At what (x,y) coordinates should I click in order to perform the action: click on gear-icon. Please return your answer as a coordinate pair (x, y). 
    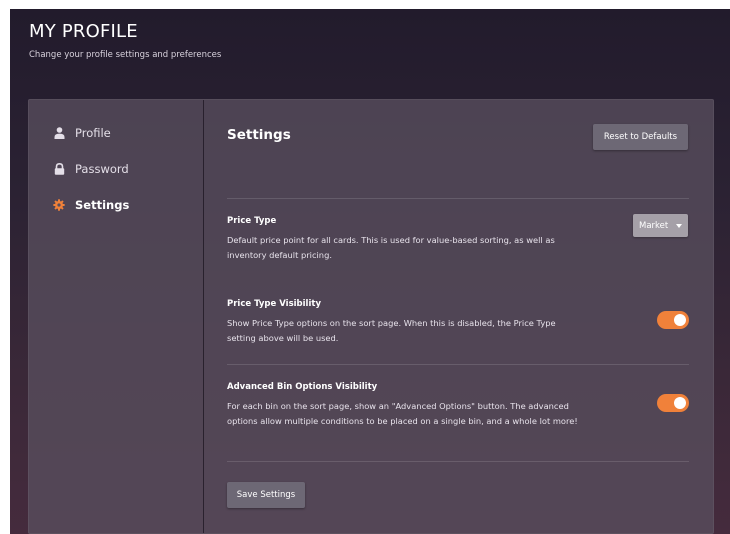
    Looking at the image, I should click on (59, 205).